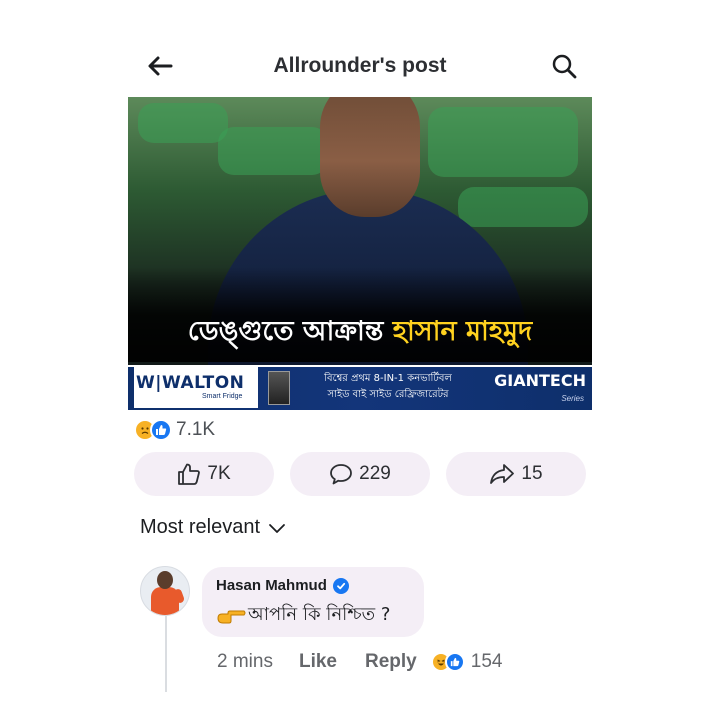  I want to click on comment-count: 229, so click(375, 473).